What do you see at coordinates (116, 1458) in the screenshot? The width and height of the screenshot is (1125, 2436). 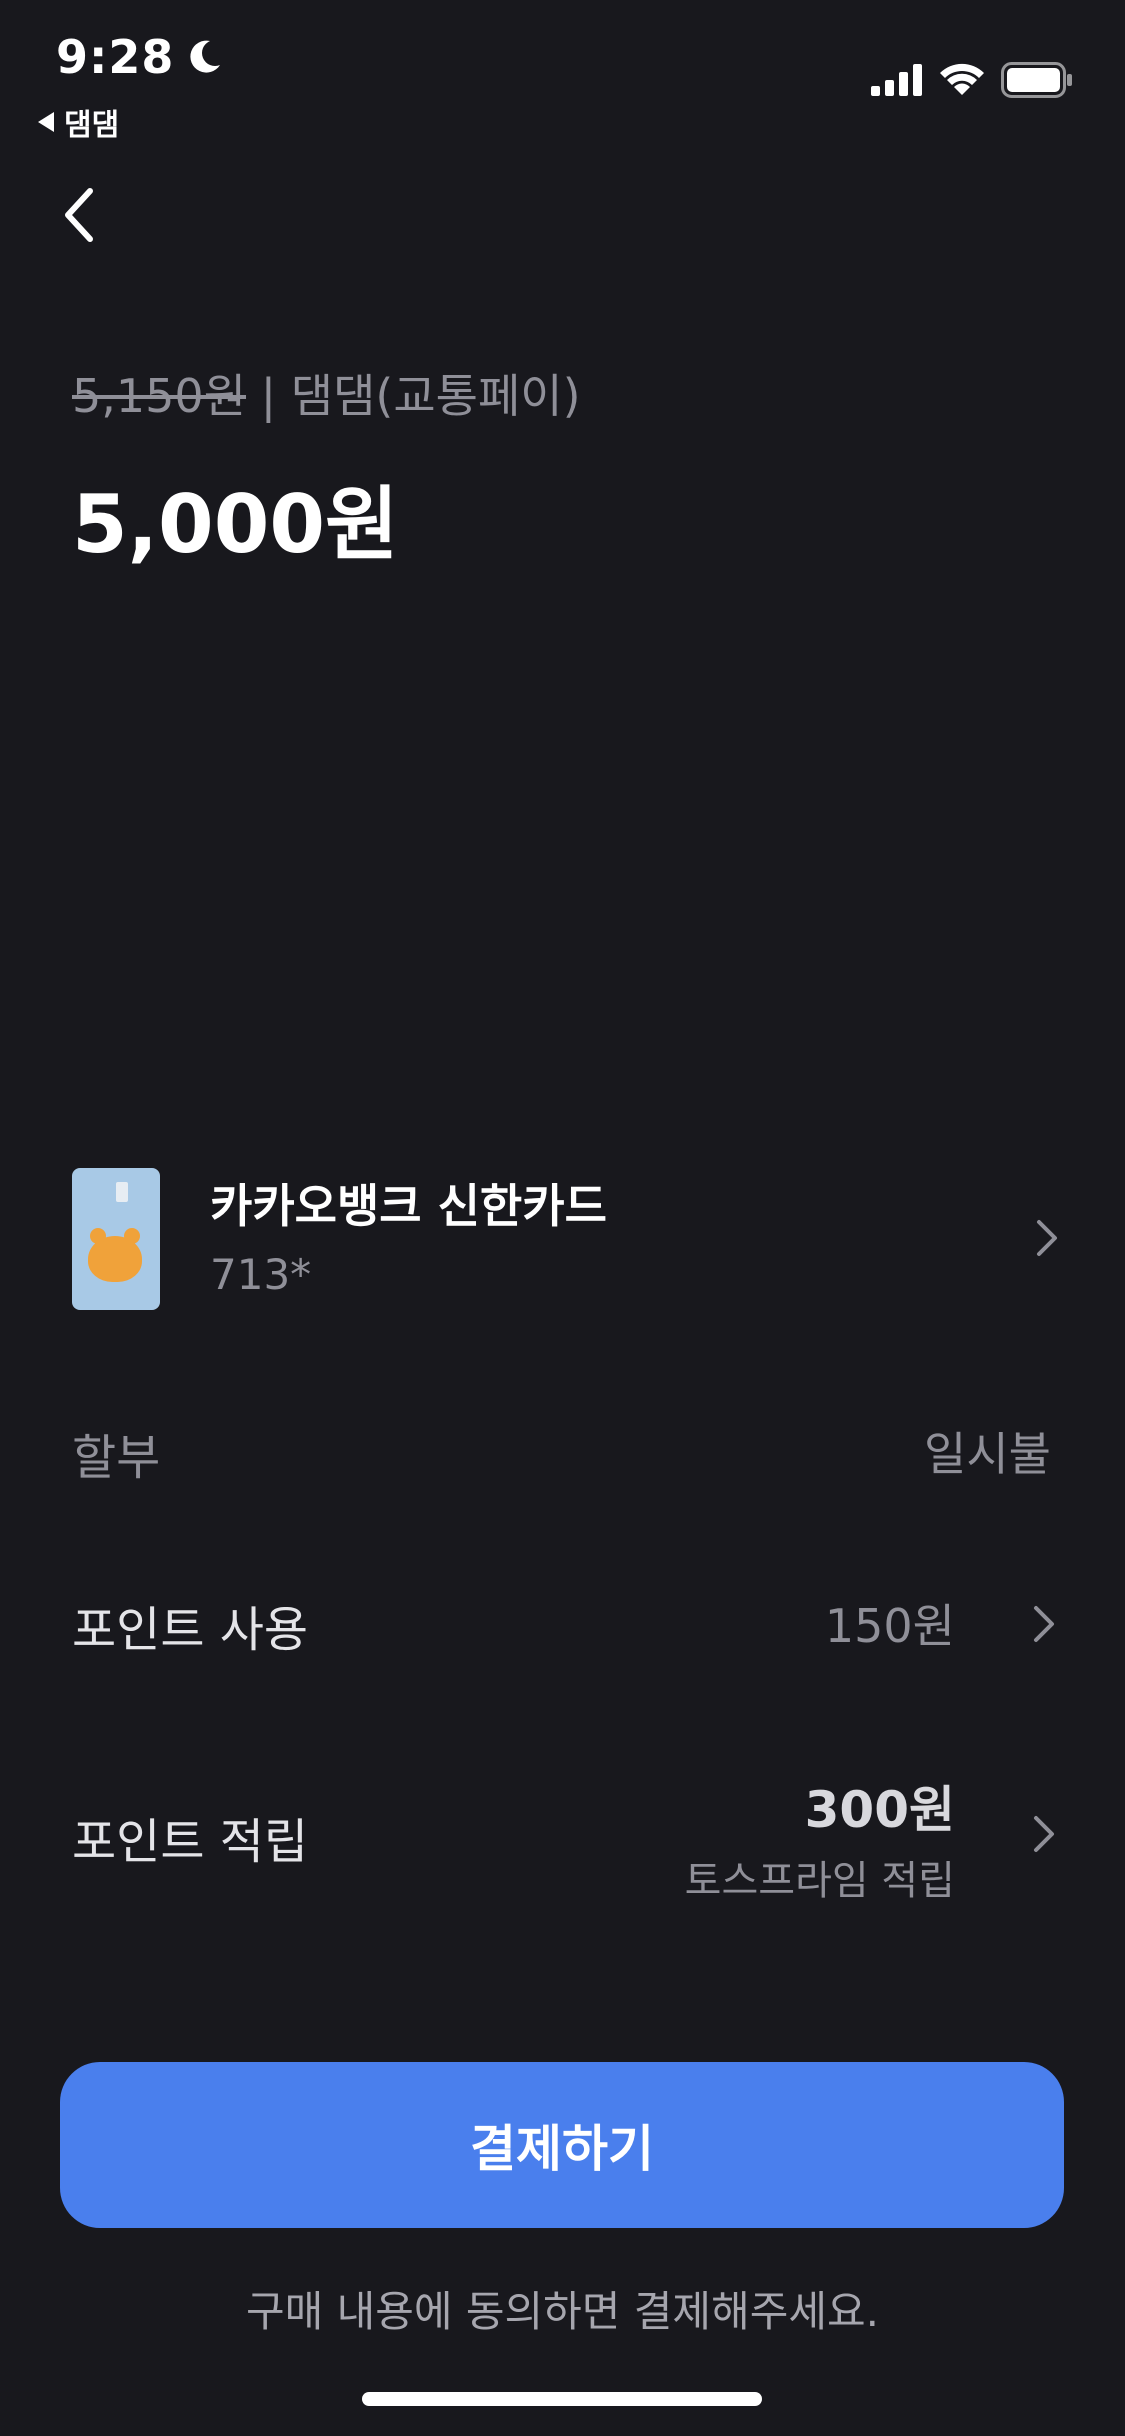 I see `installment-label: 할부` at bounding box center [116, 1458].